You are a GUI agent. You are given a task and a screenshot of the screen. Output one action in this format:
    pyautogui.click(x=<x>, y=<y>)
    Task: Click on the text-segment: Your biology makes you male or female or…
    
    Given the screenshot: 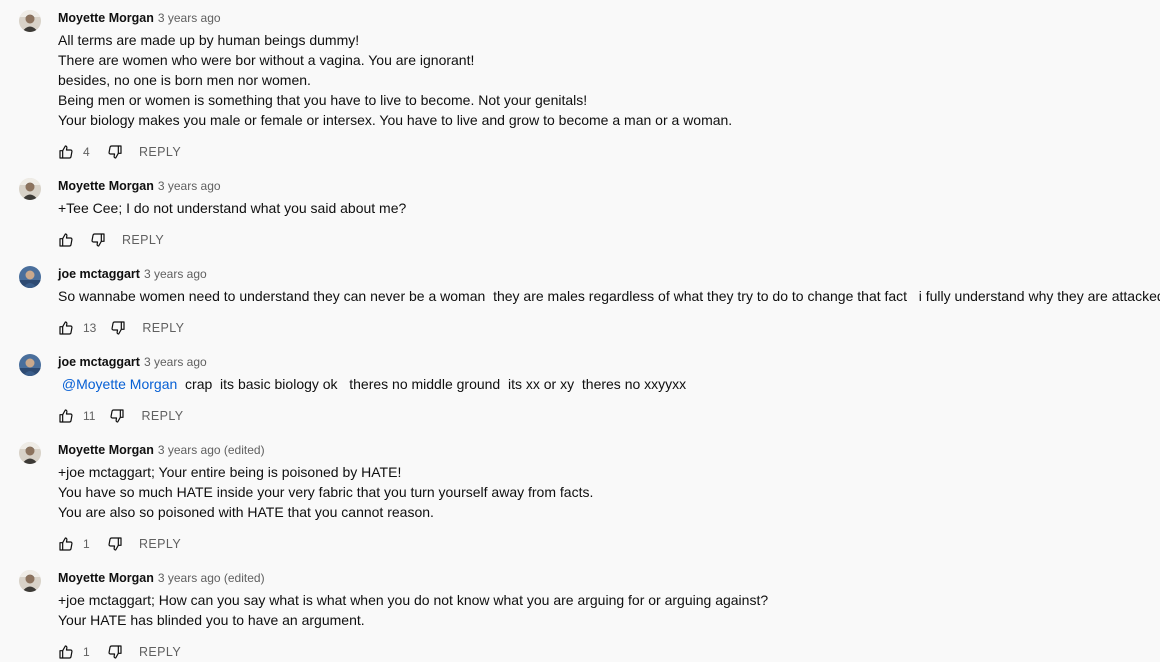 What is the action you would take?
    pyautogui.click(x=395, y=120)
    